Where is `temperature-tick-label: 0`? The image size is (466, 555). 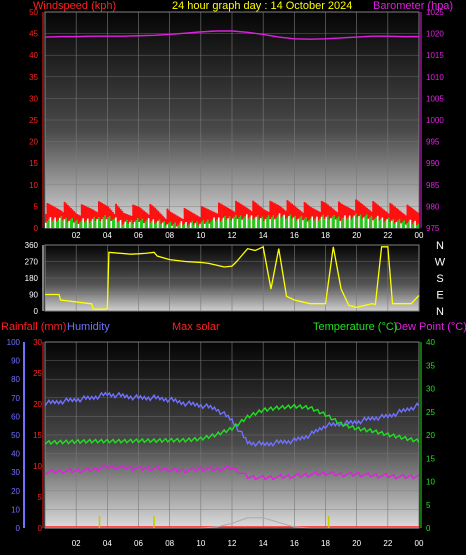
temperature-tick-label: 0 is located at coordinates (428, 528).